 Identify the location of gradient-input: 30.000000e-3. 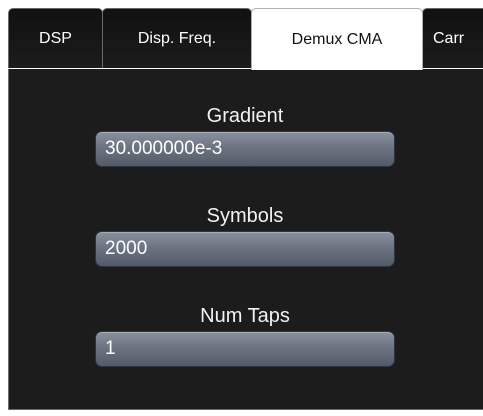
(245, 149).